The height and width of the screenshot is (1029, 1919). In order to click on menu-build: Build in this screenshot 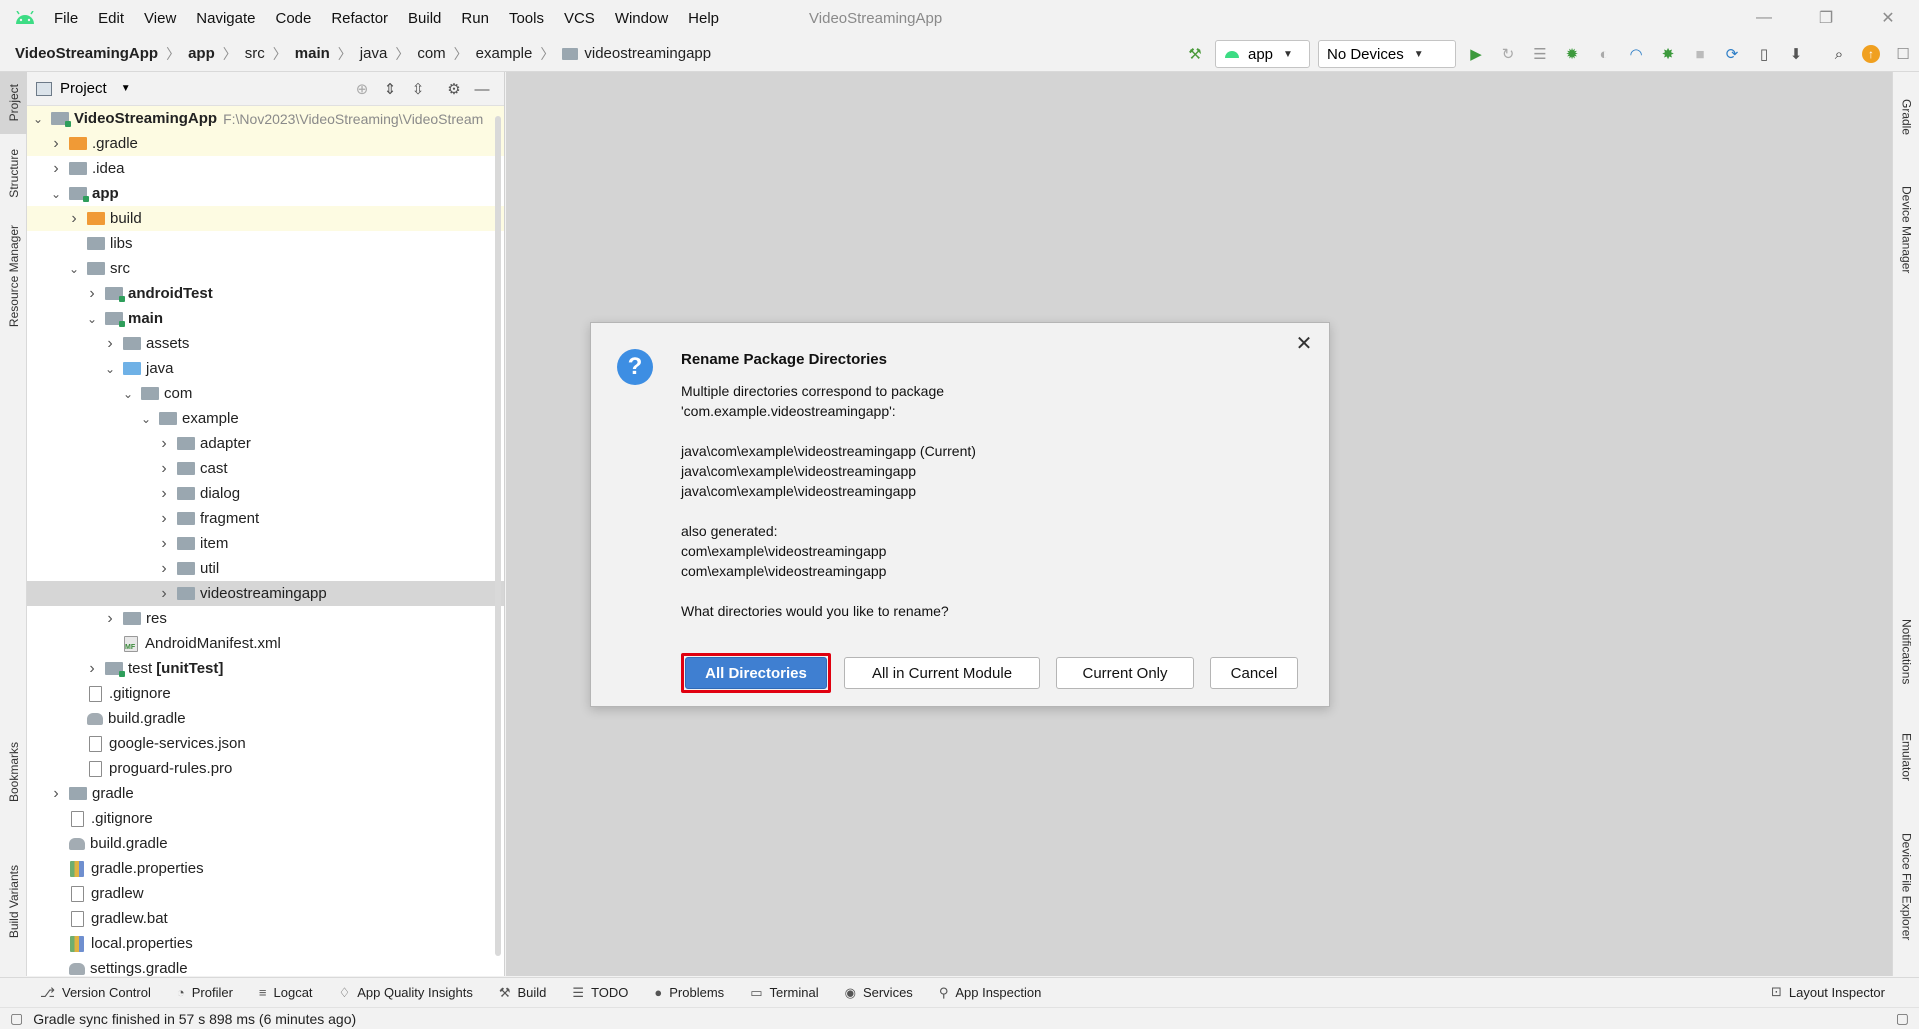, I will do `click(424, 18)`.